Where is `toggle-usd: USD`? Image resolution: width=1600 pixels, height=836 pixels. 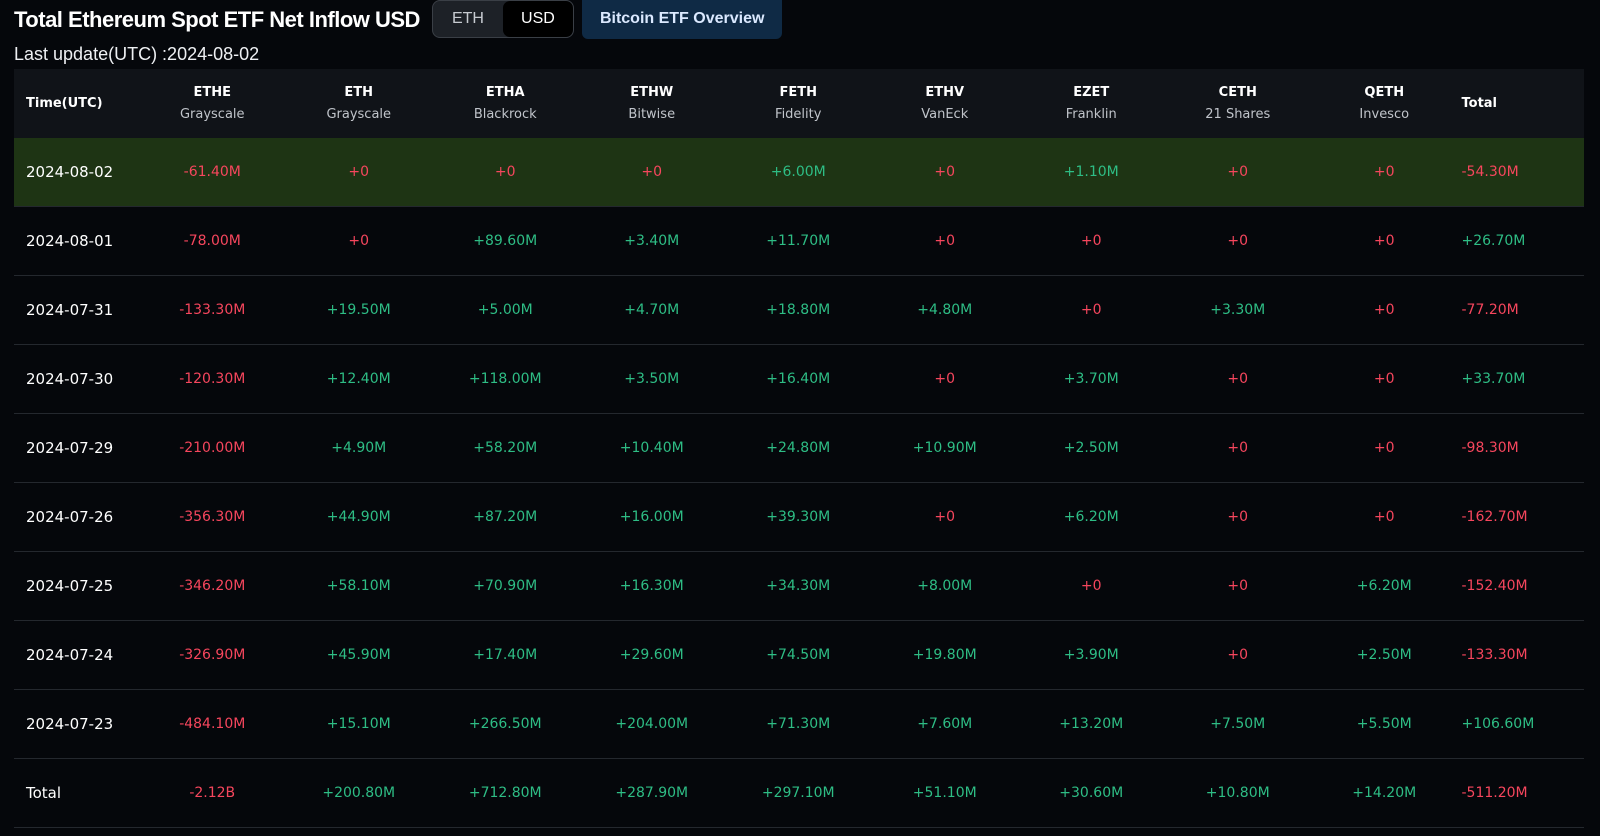
toggle-usd: USD is located at coordinates (537, 19).